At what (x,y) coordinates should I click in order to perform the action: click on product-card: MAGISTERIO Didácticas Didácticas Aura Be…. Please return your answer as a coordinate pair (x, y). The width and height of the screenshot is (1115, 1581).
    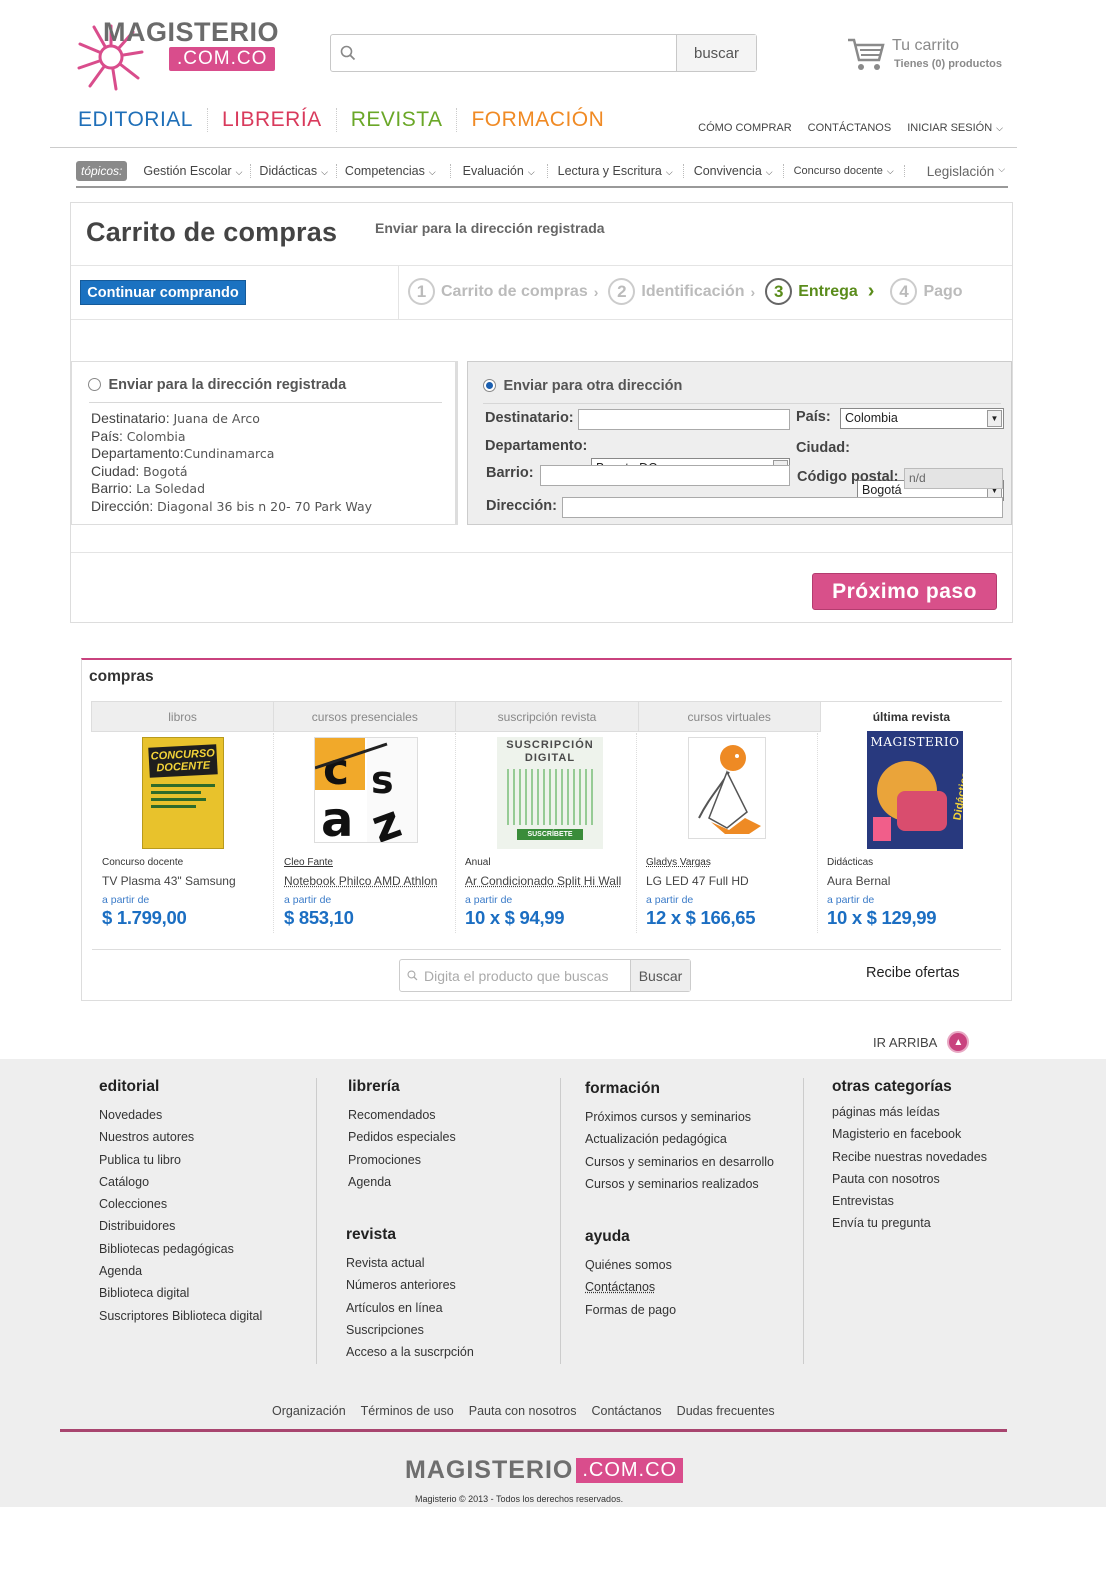
    Looking at the image, I should click on (917, 830).